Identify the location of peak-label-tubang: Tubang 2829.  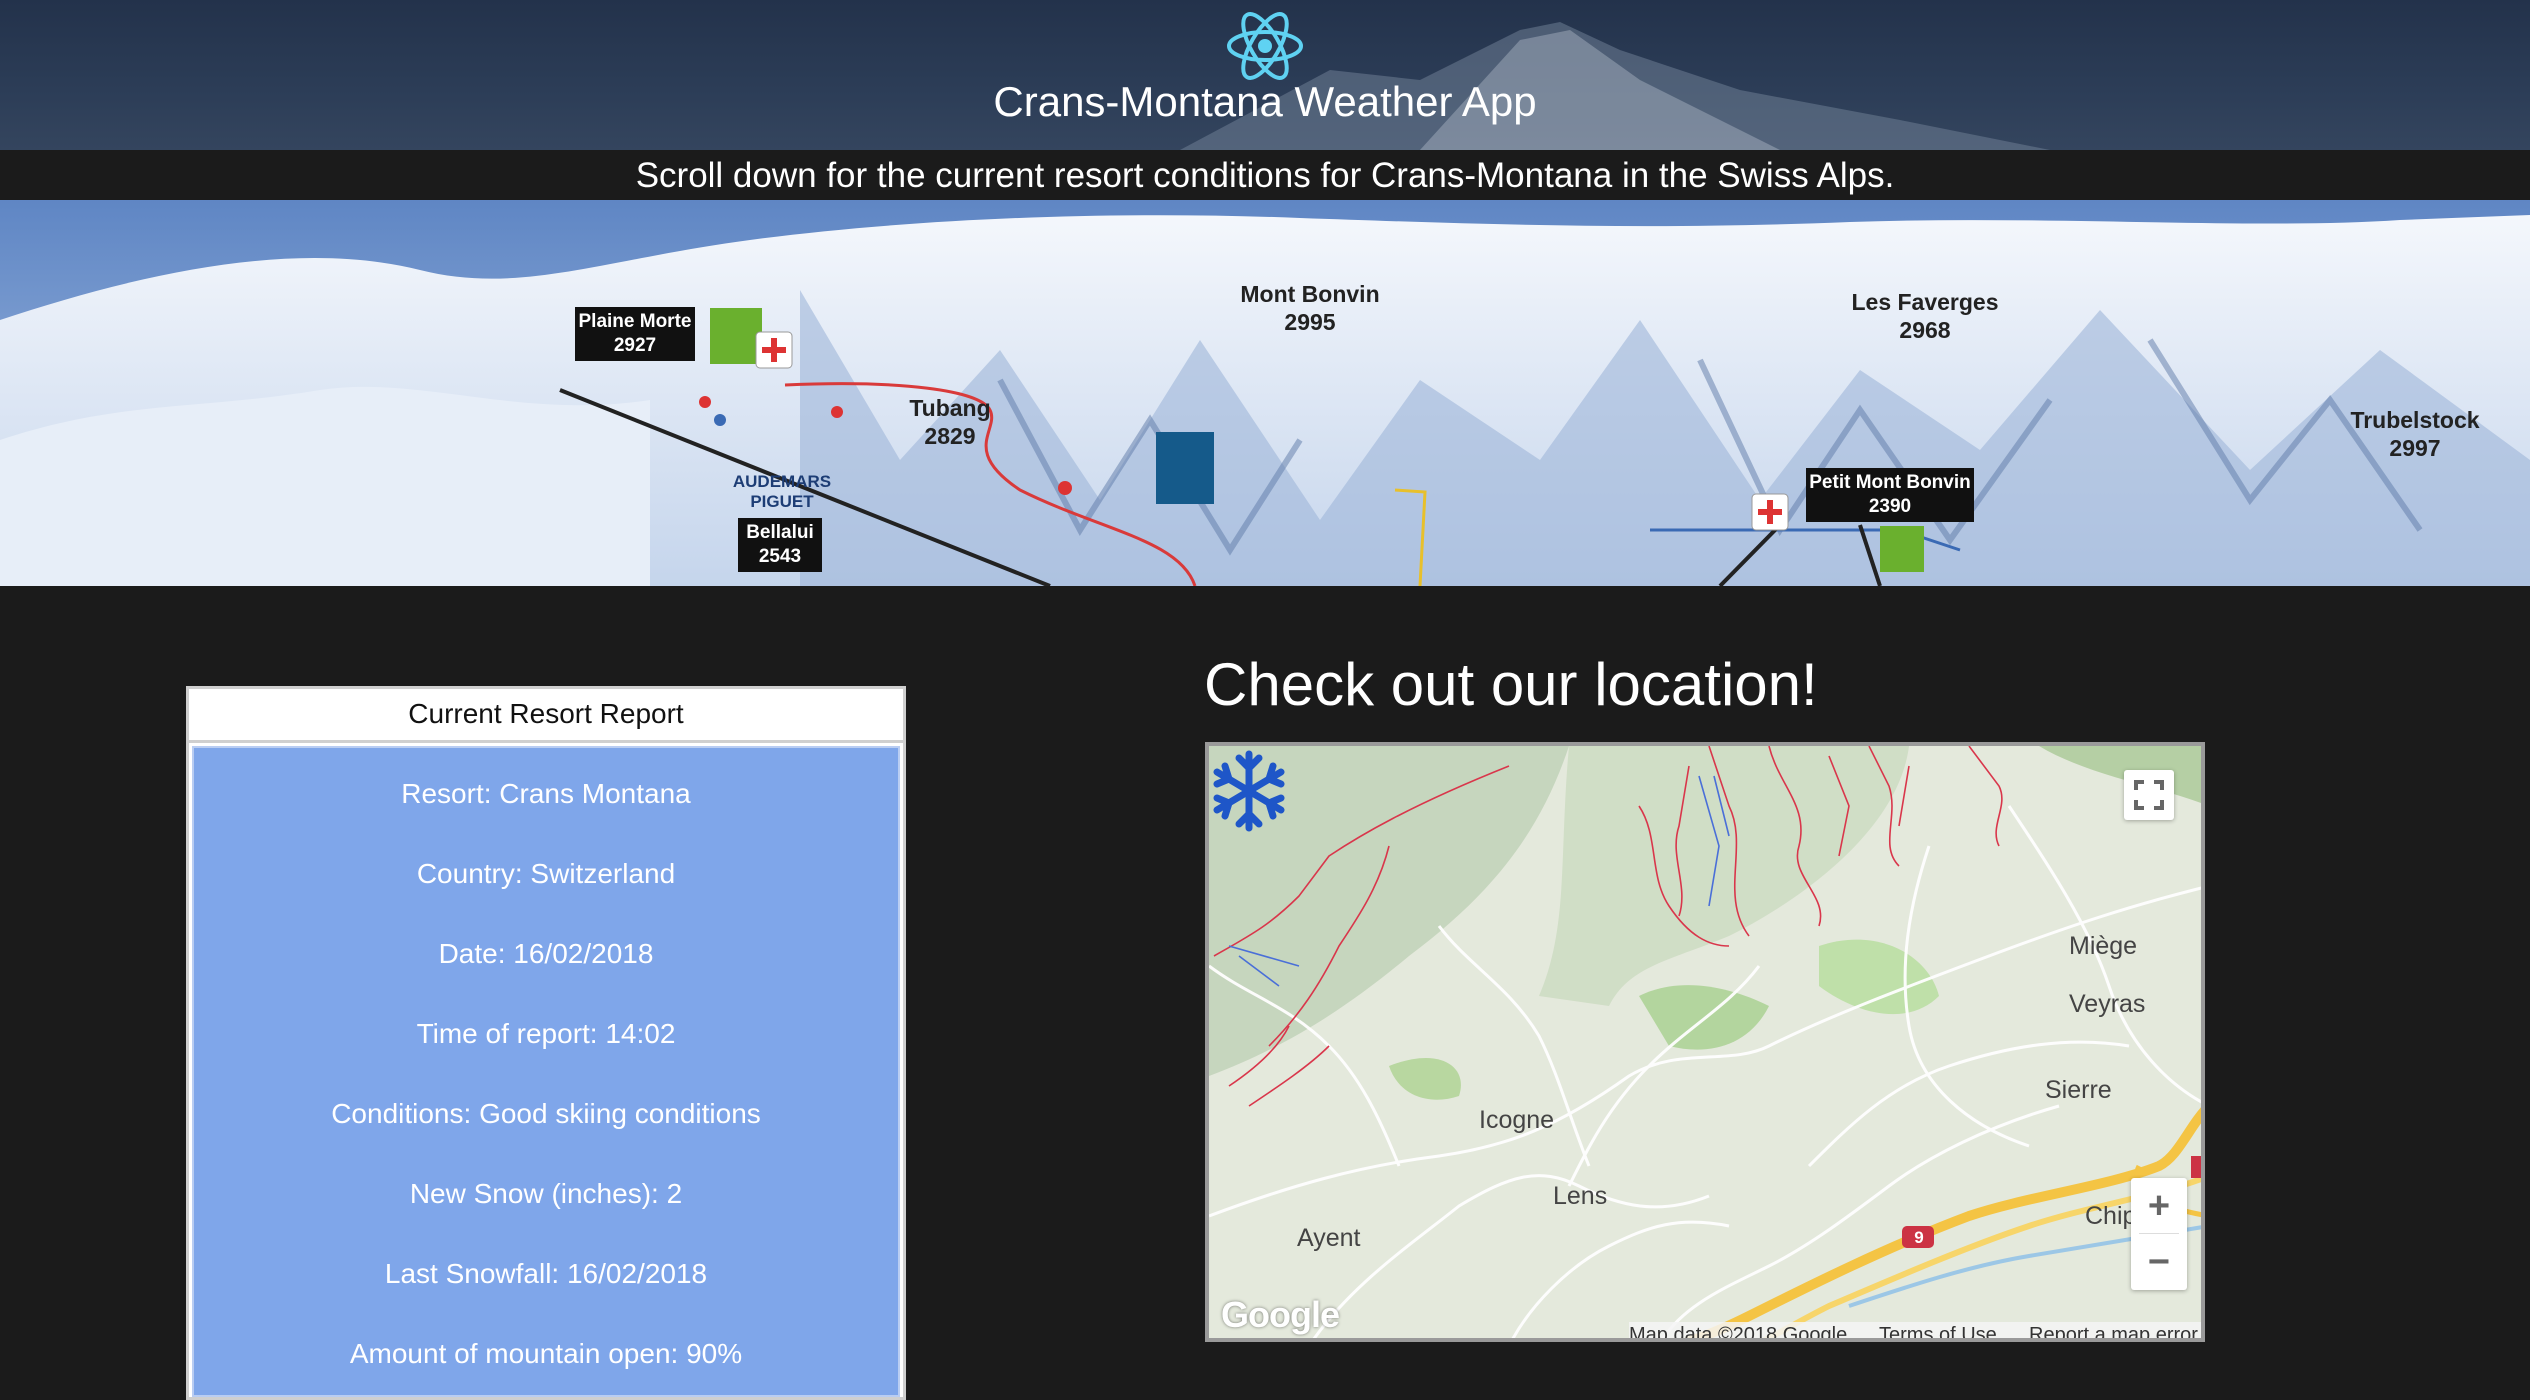
(950, 422).